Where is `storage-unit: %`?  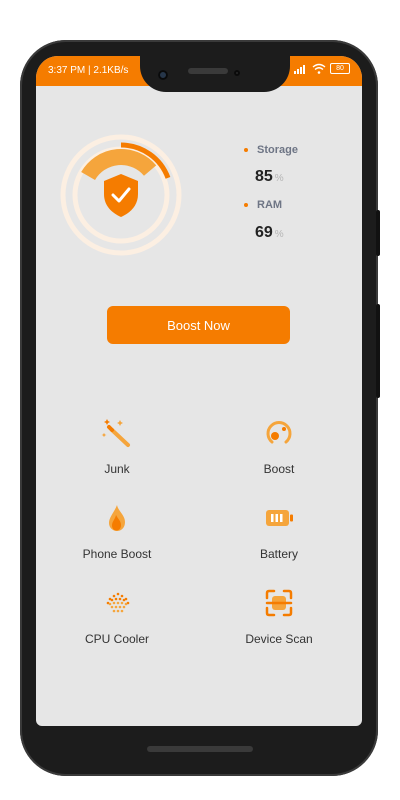 storage-unit: % is located at coordinates (279, 178).